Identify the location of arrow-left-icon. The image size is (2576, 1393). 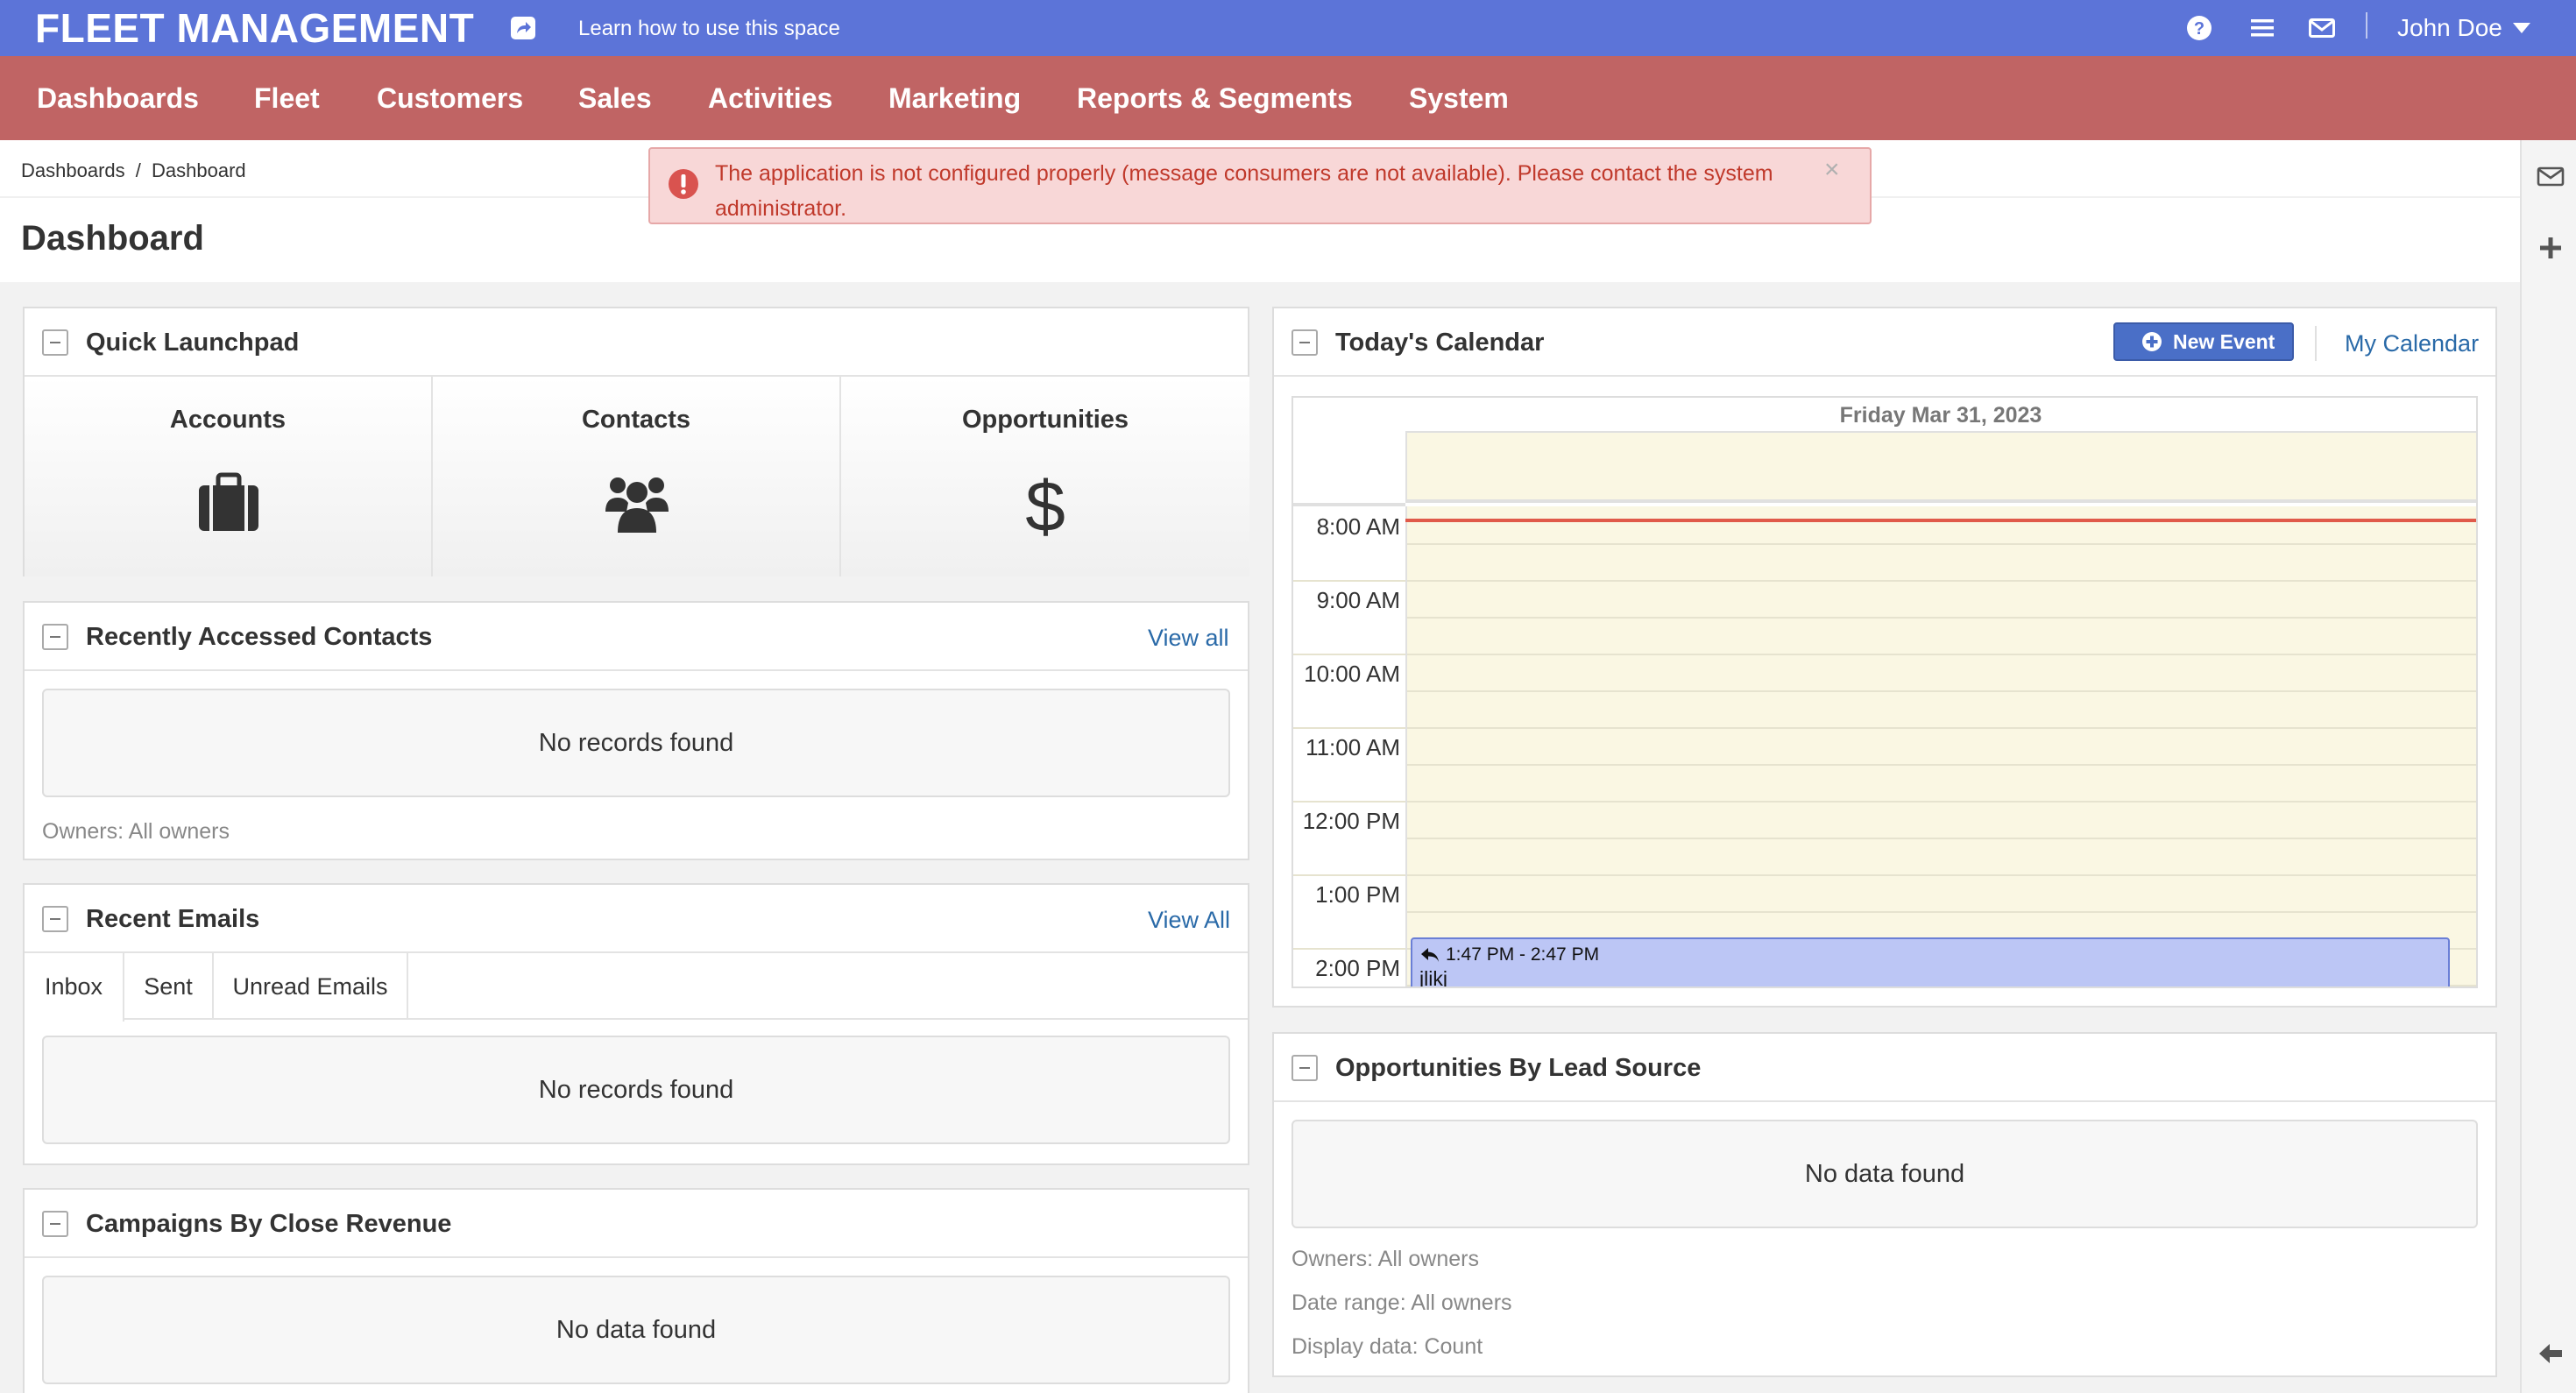
(2550, 1354).